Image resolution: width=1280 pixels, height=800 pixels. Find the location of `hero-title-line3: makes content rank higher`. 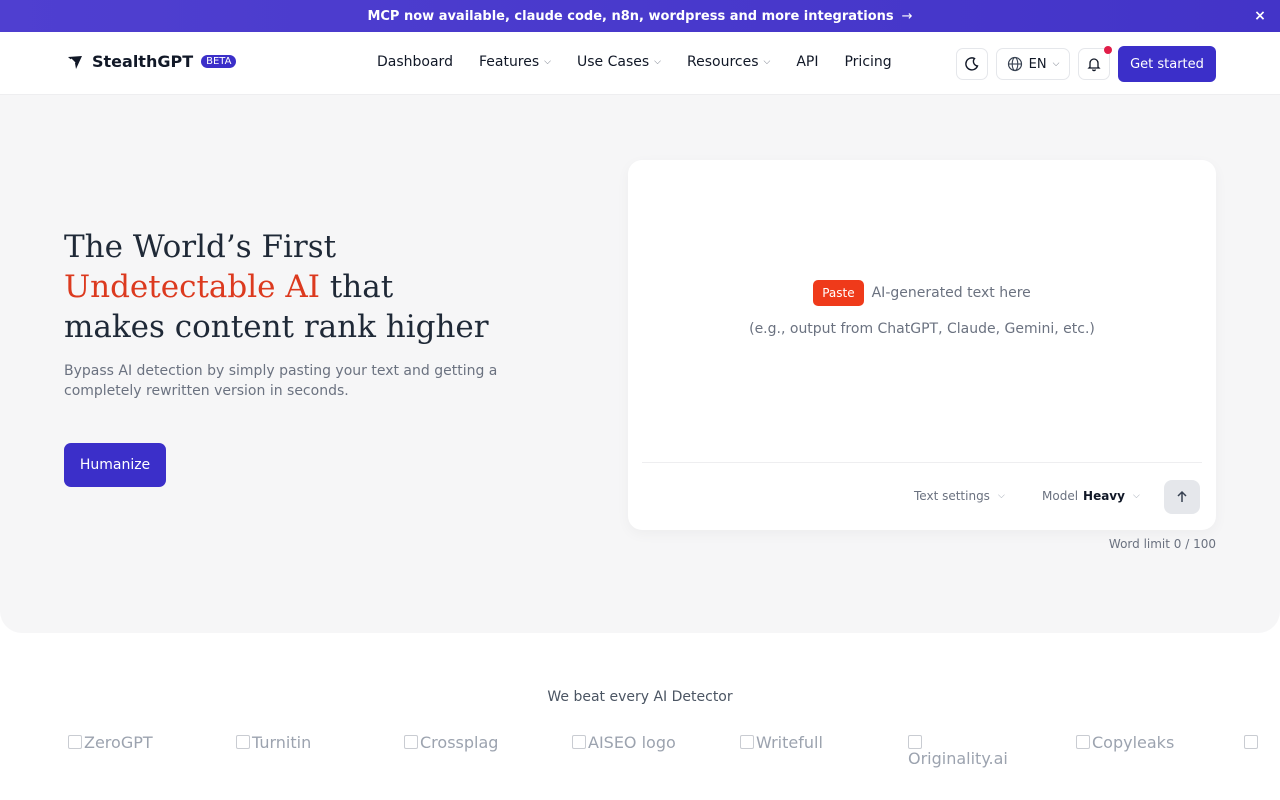

hero-title-line3: makes content rank higher is located at coordinates (276, 327).